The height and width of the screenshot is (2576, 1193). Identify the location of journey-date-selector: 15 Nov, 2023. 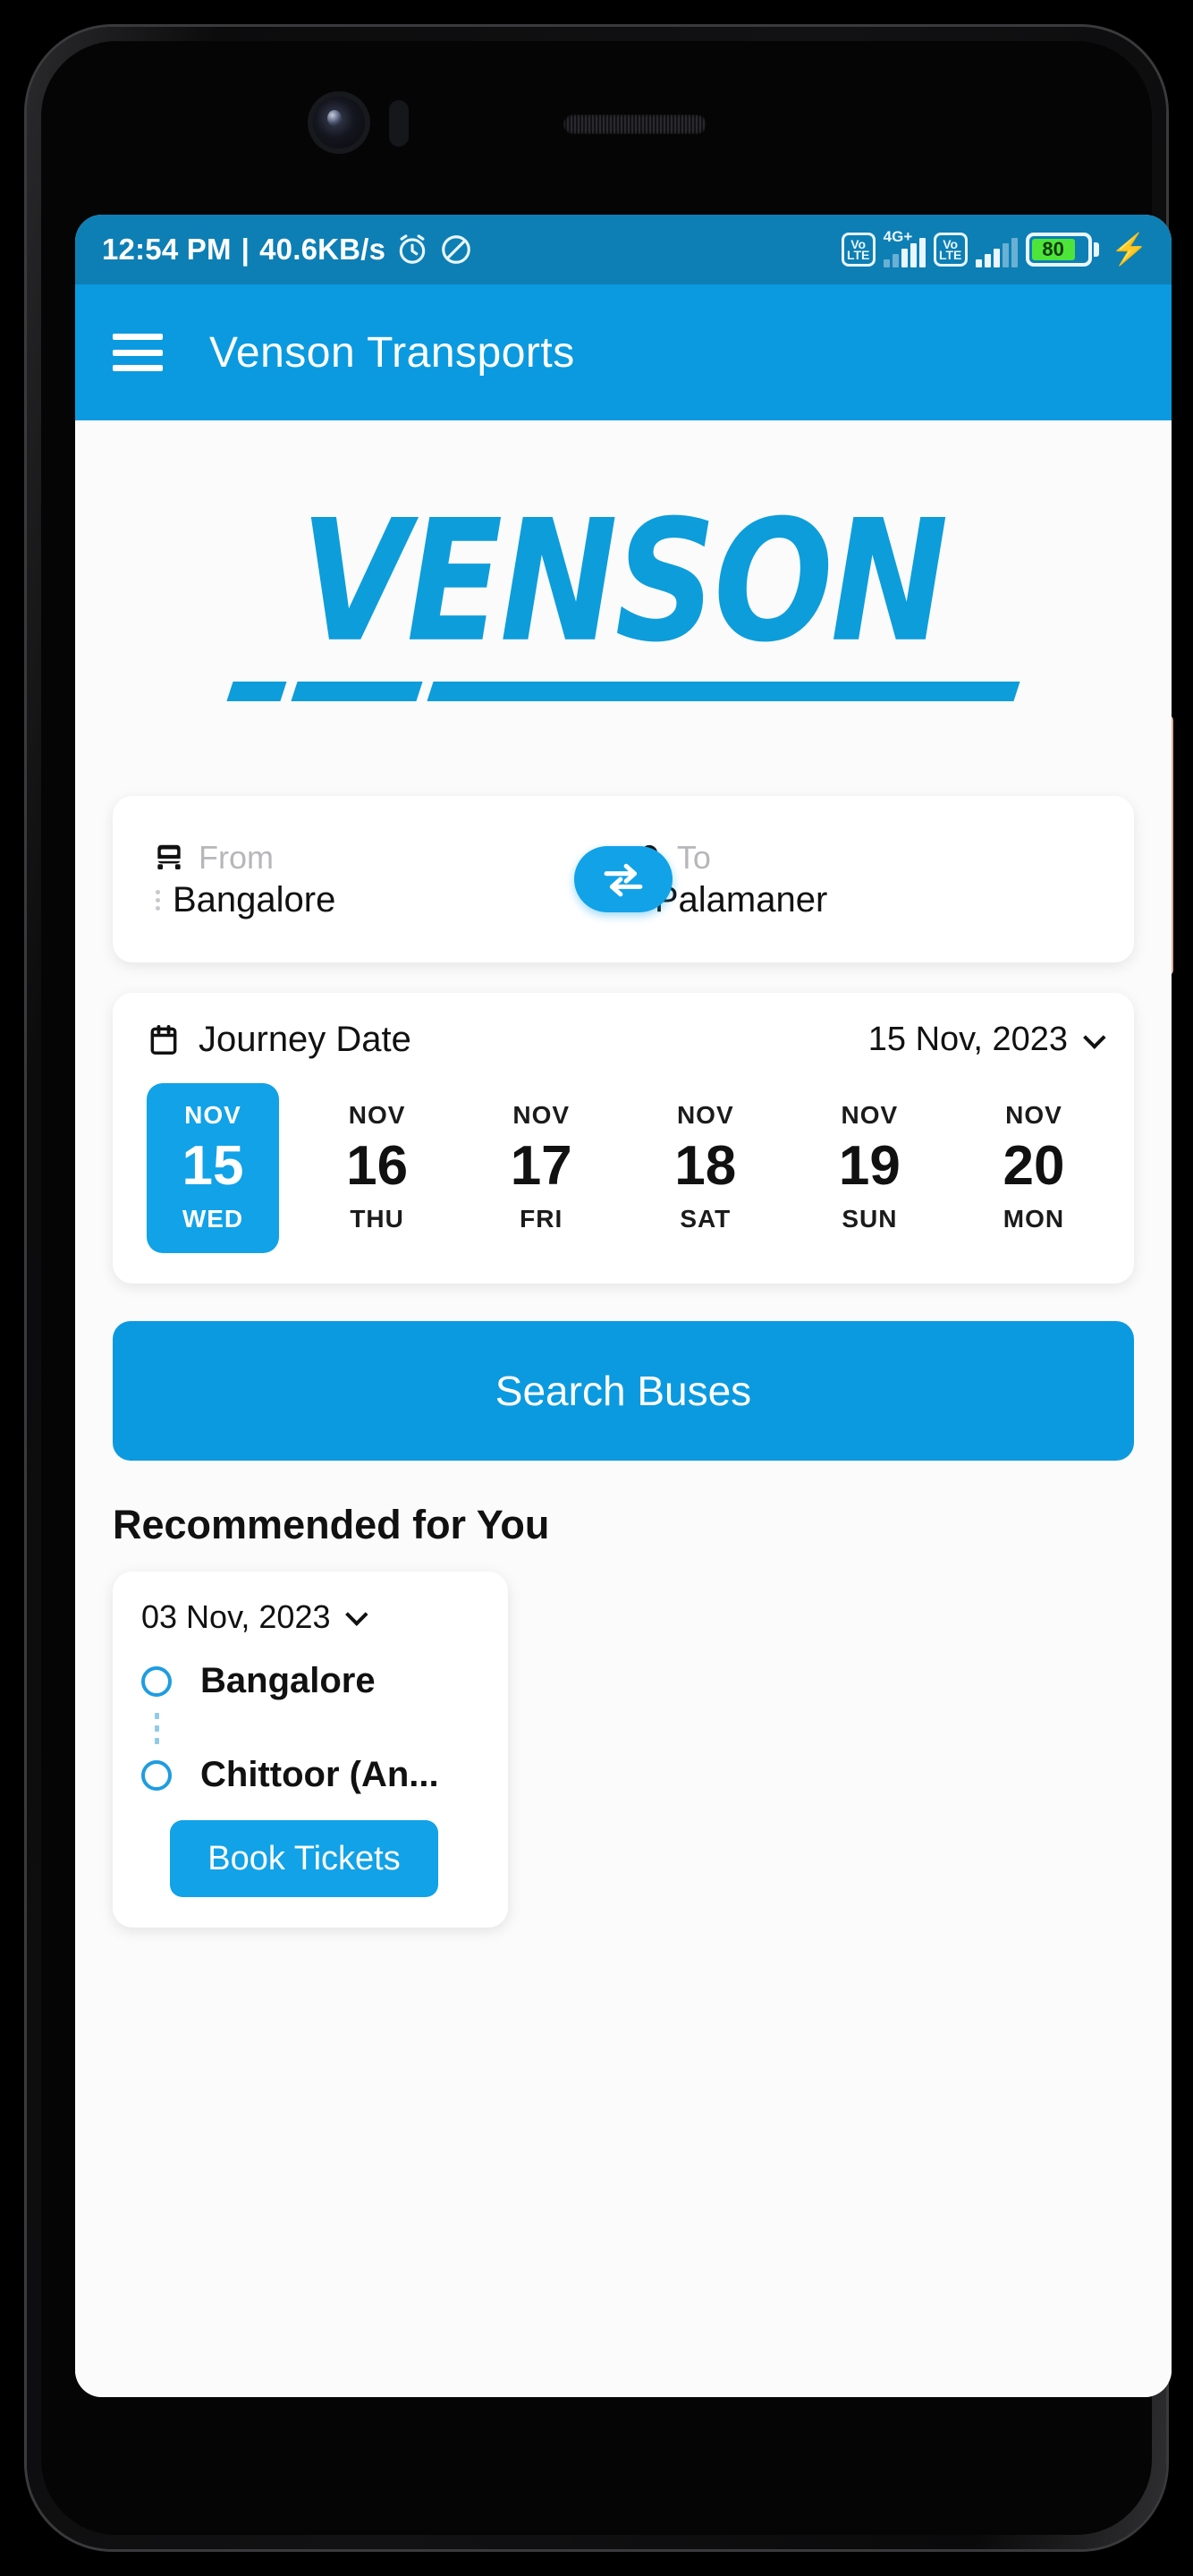
(986, 1040).